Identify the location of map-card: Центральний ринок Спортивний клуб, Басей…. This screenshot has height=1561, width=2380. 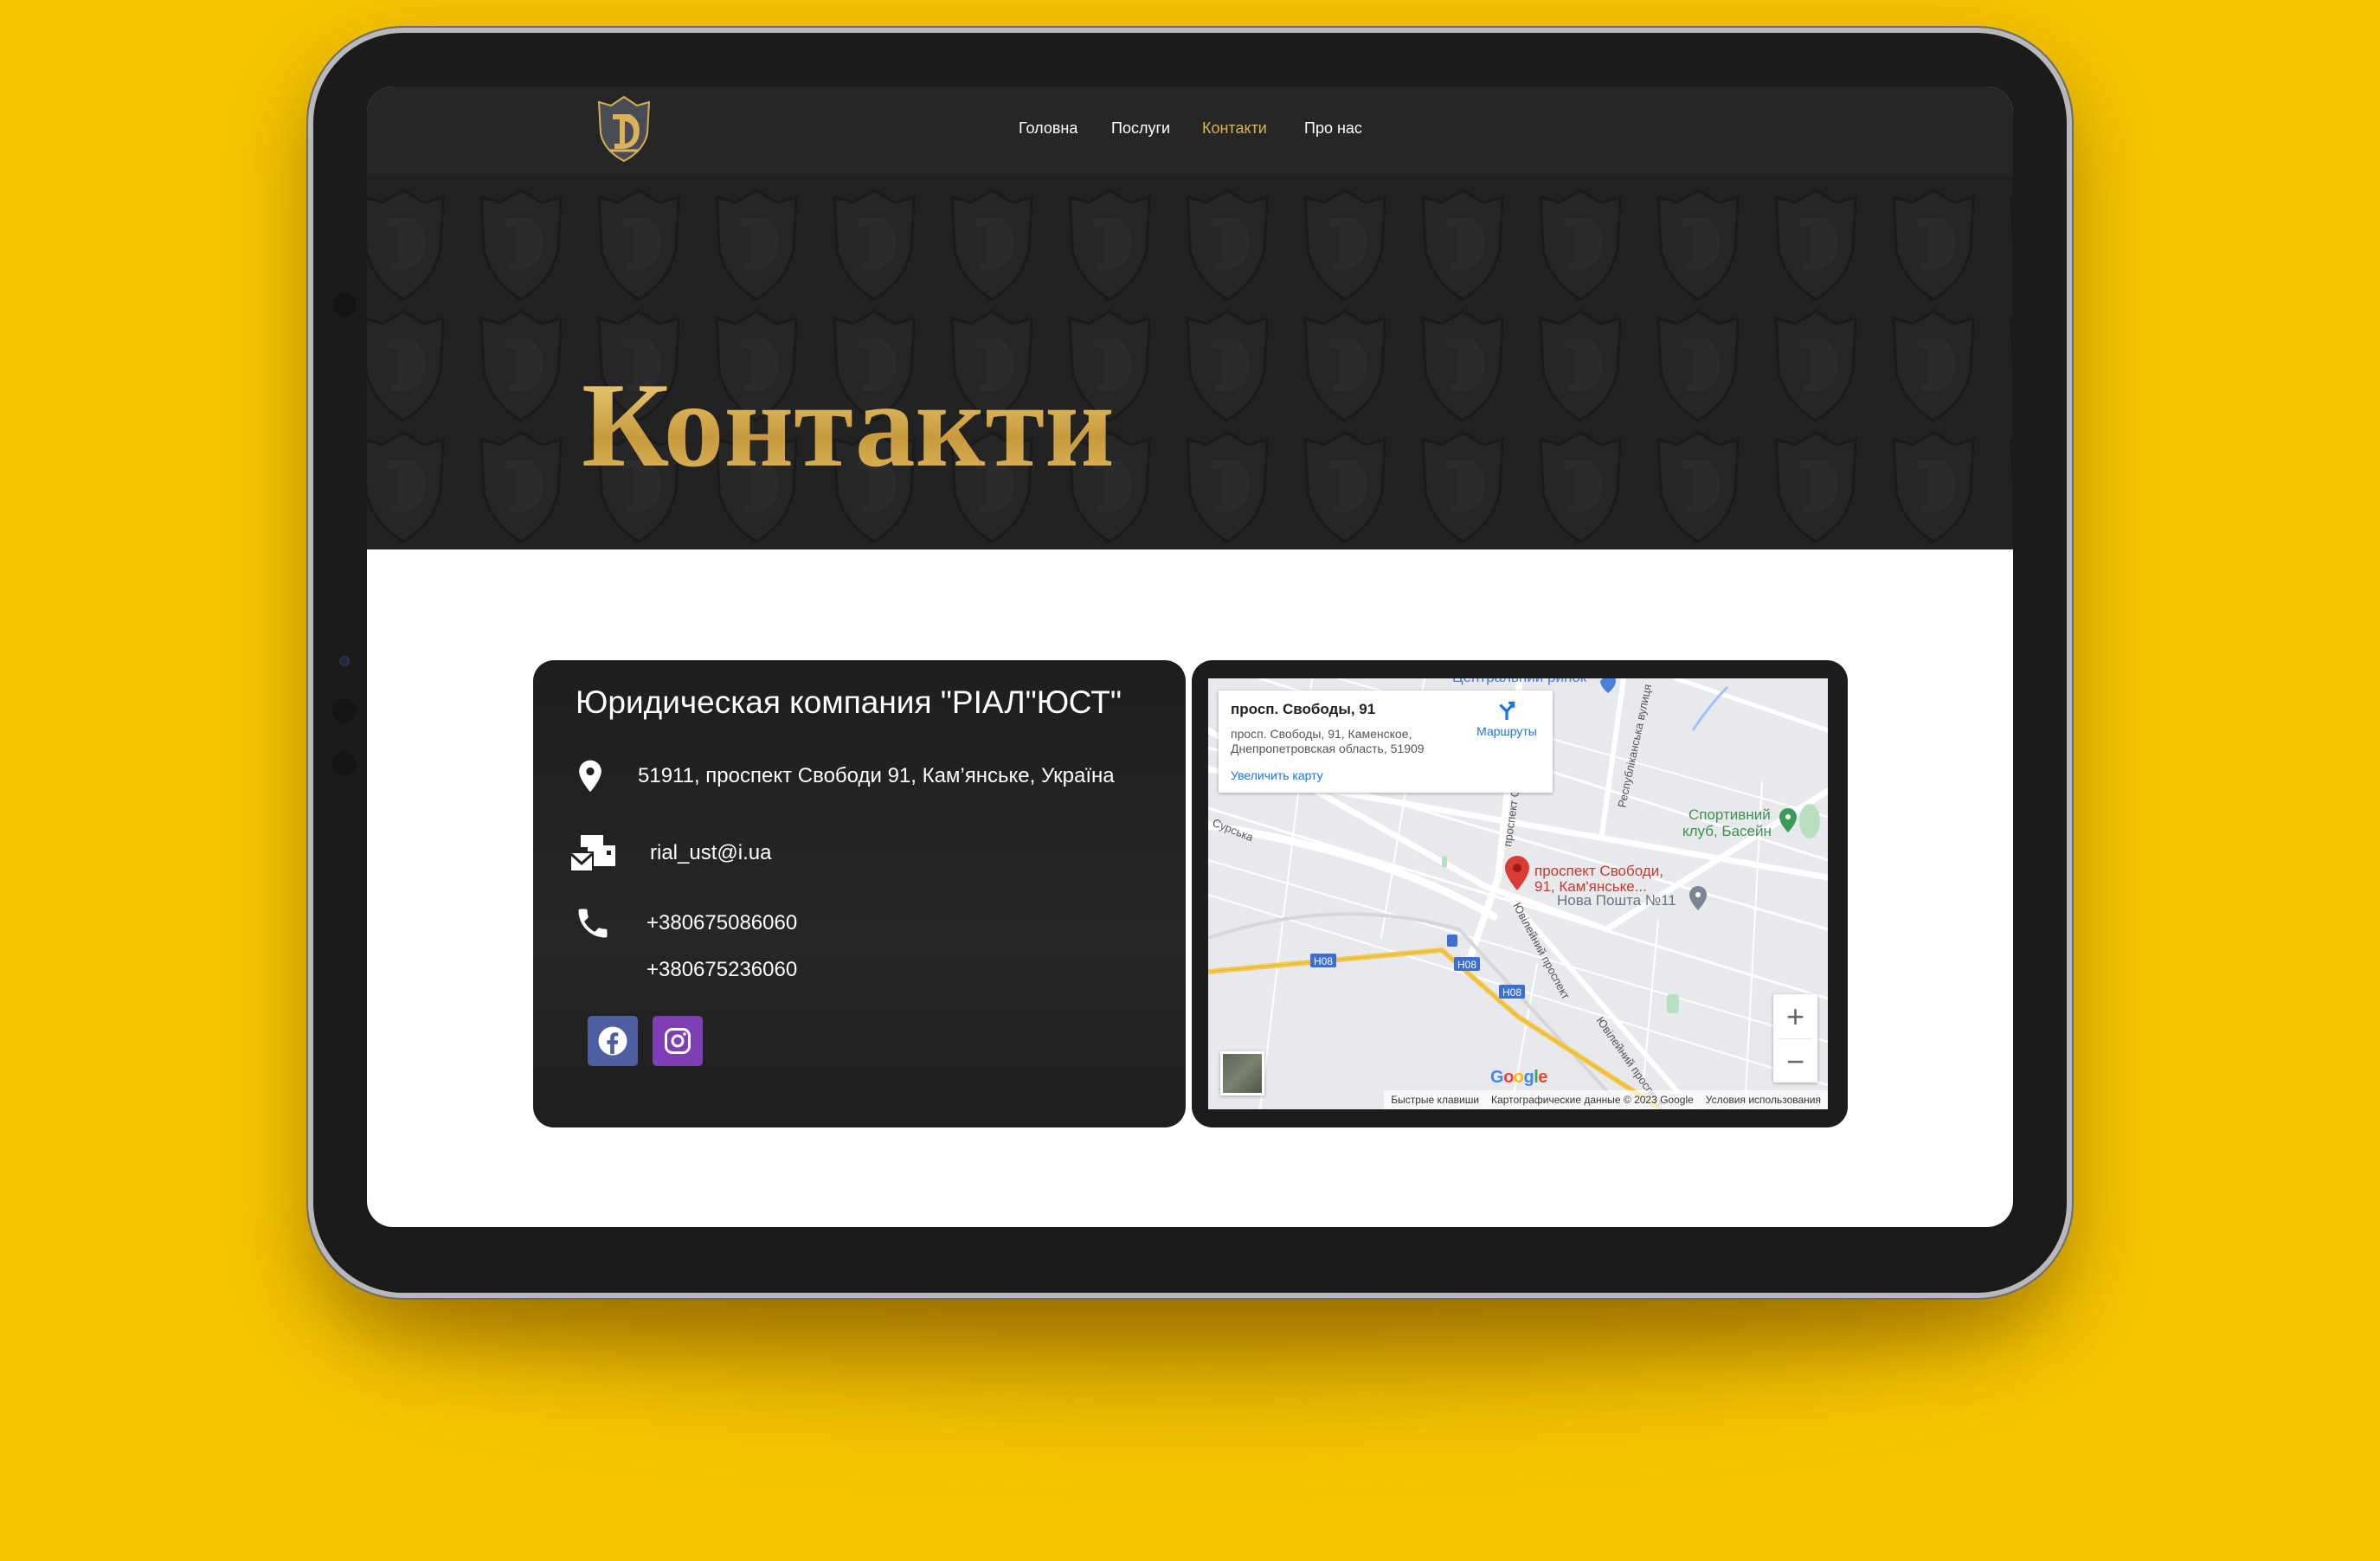
(1520, 893).